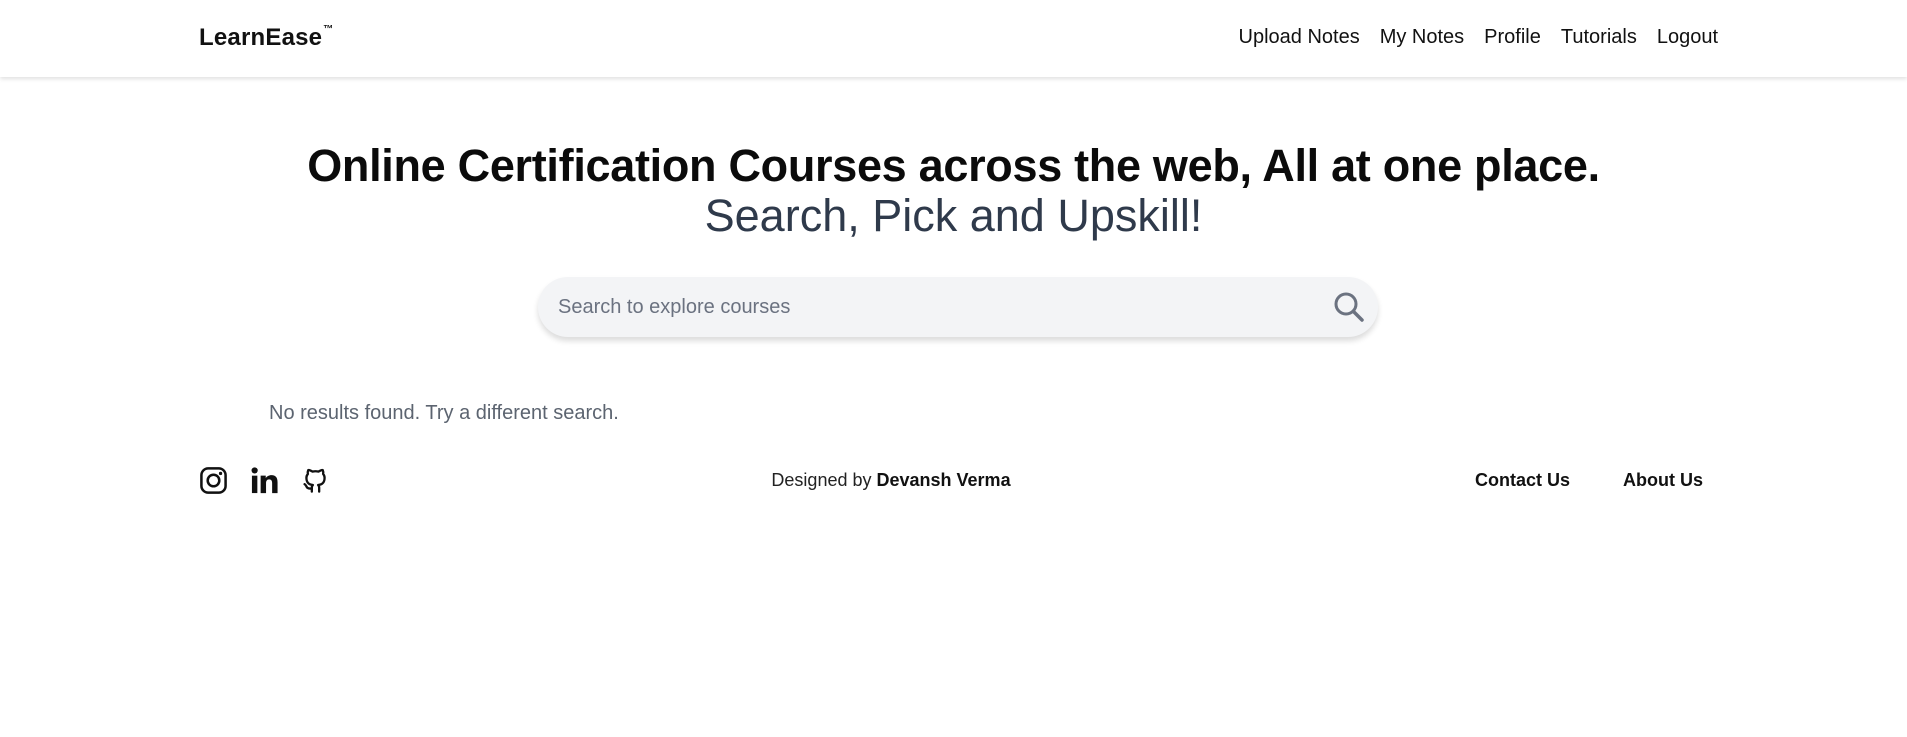 This screenshot has width=1907, height=737. I want to click on contact-us-link: Contact Us, so click(1522, 480).